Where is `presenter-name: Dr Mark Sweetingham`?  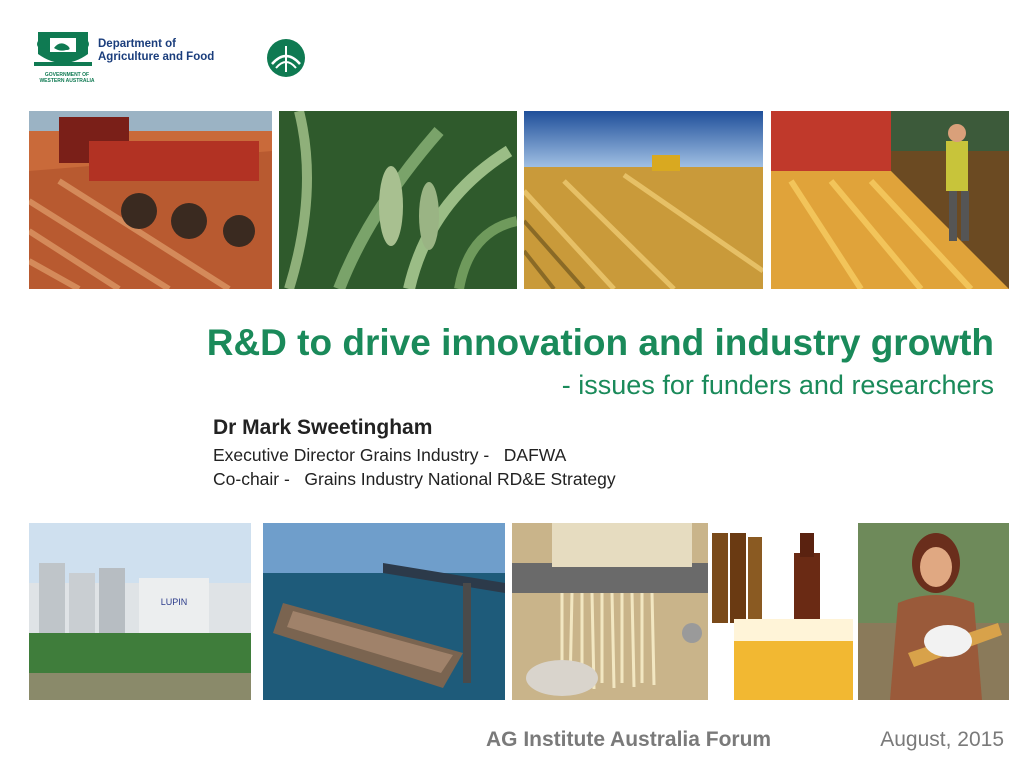 presenter-name: Dr Mark Sweetingham is located at coordinates (323, 427).